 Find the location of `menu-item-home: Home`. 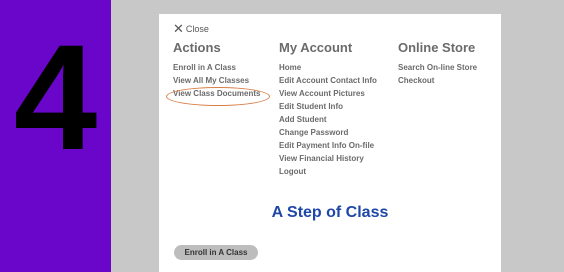

menu-item-home: Home is located at coordinates (328, 67).